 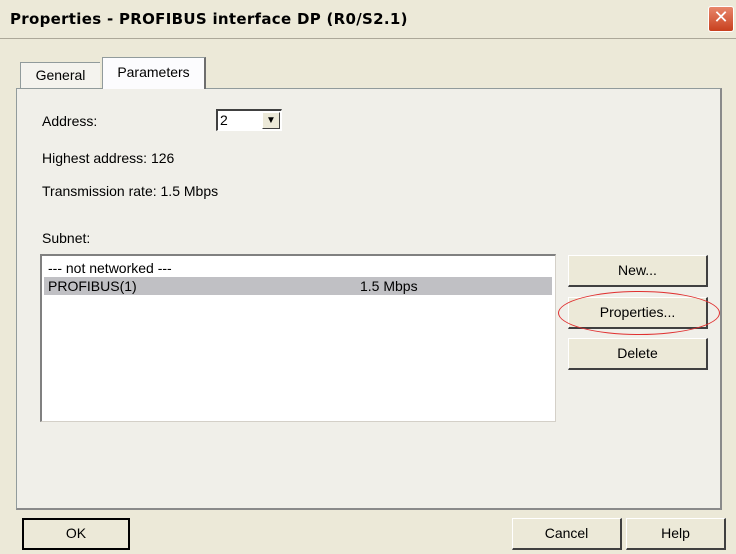 I want to click on address-label: Address:, so click(x=70, y=121).